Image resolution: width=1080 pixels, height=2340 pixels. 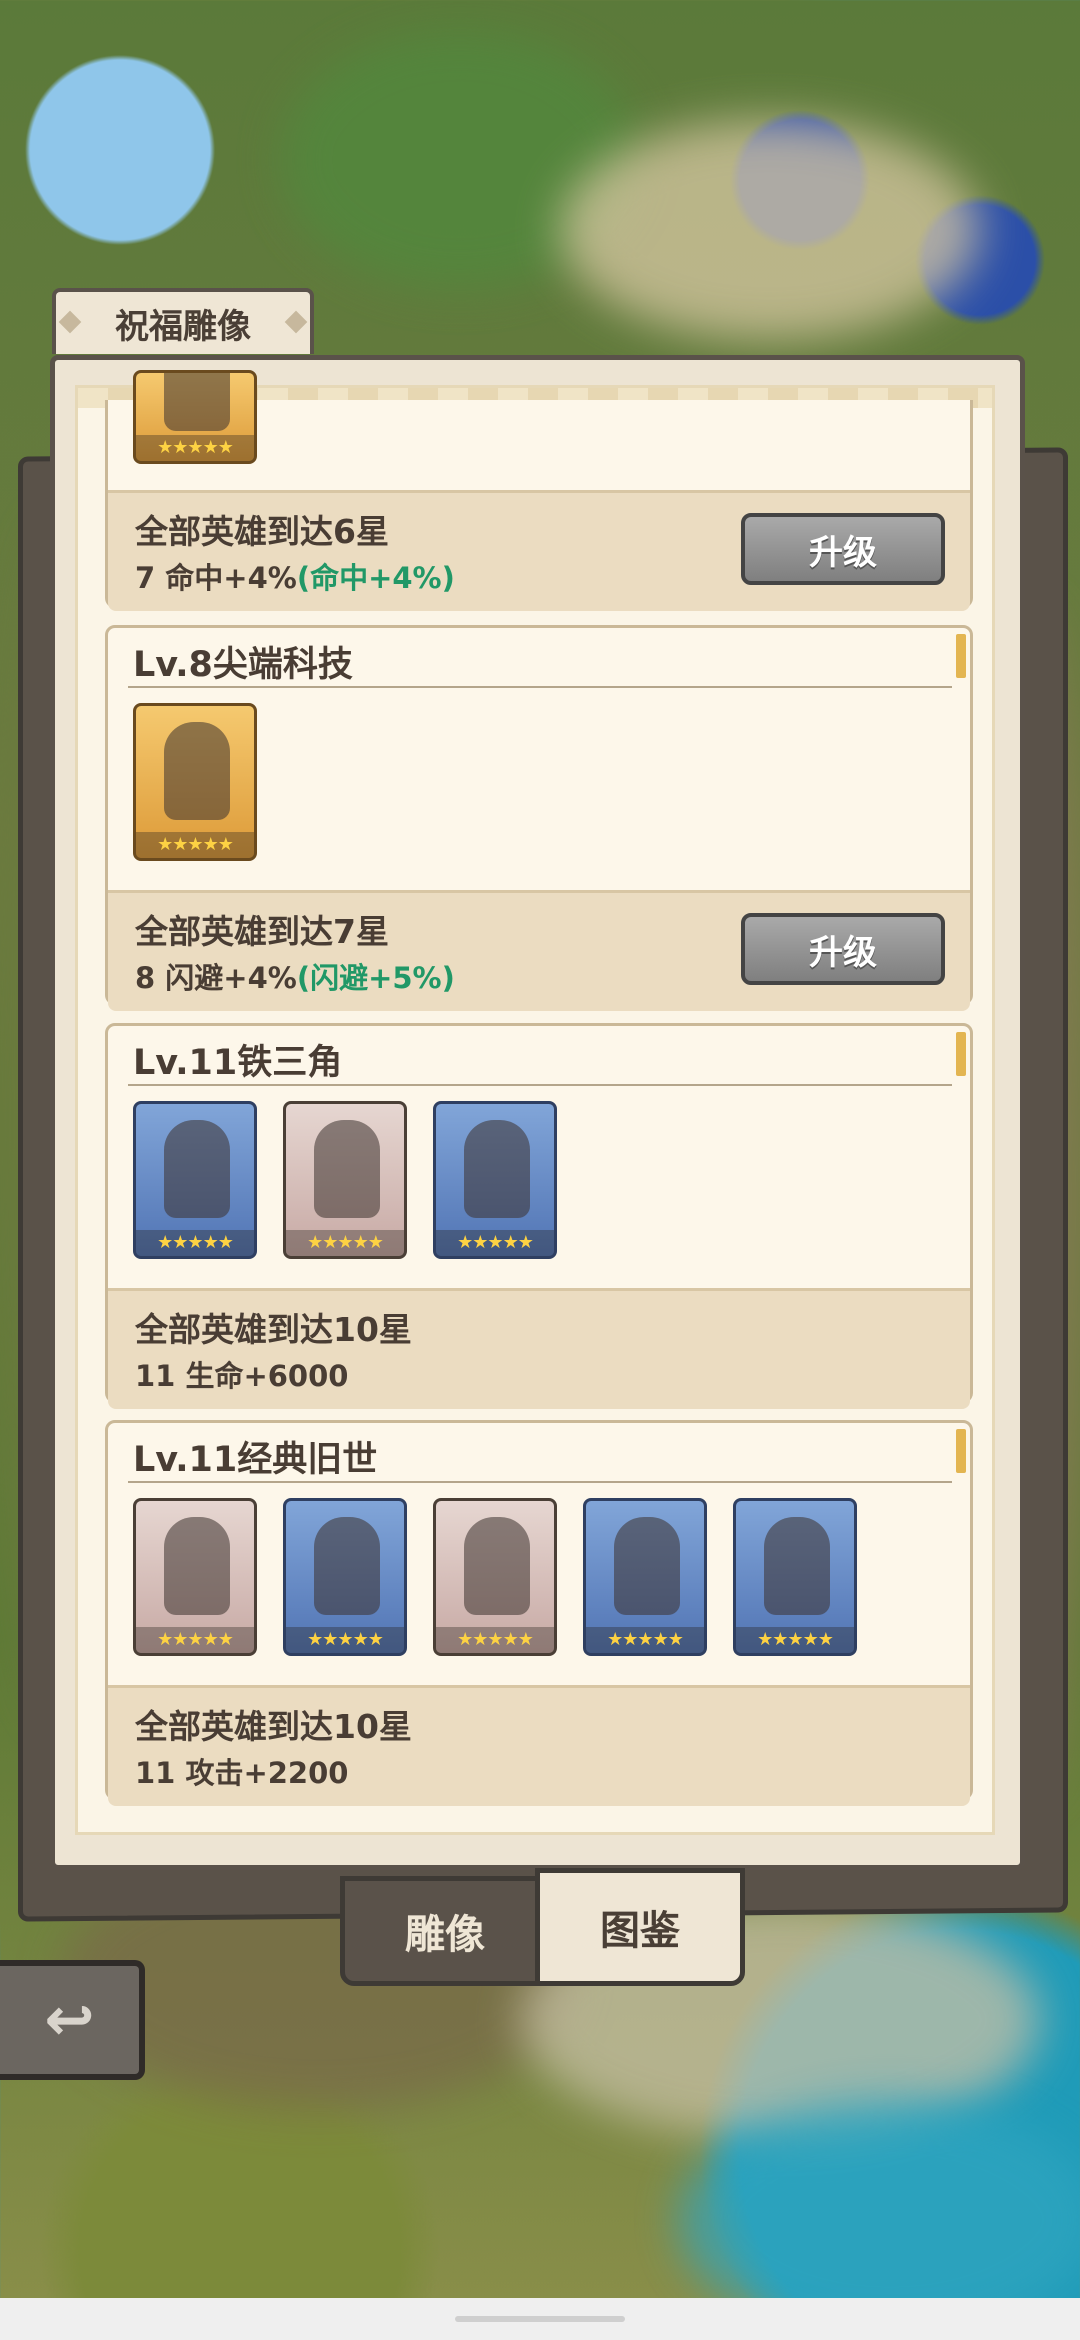 I want to click on stat-value: 7 命中+4%, so click(x=216, y=578).